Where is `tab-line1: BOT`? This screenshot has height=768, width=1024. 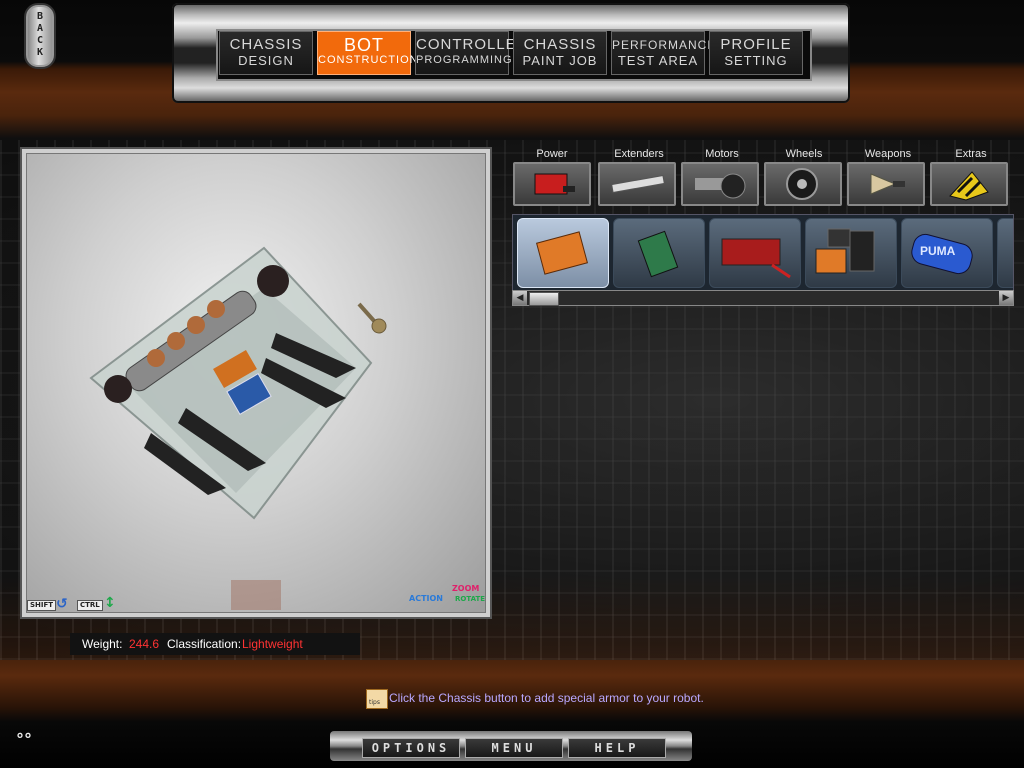
tab-line1: BOT is located at coordinates (363, 45).